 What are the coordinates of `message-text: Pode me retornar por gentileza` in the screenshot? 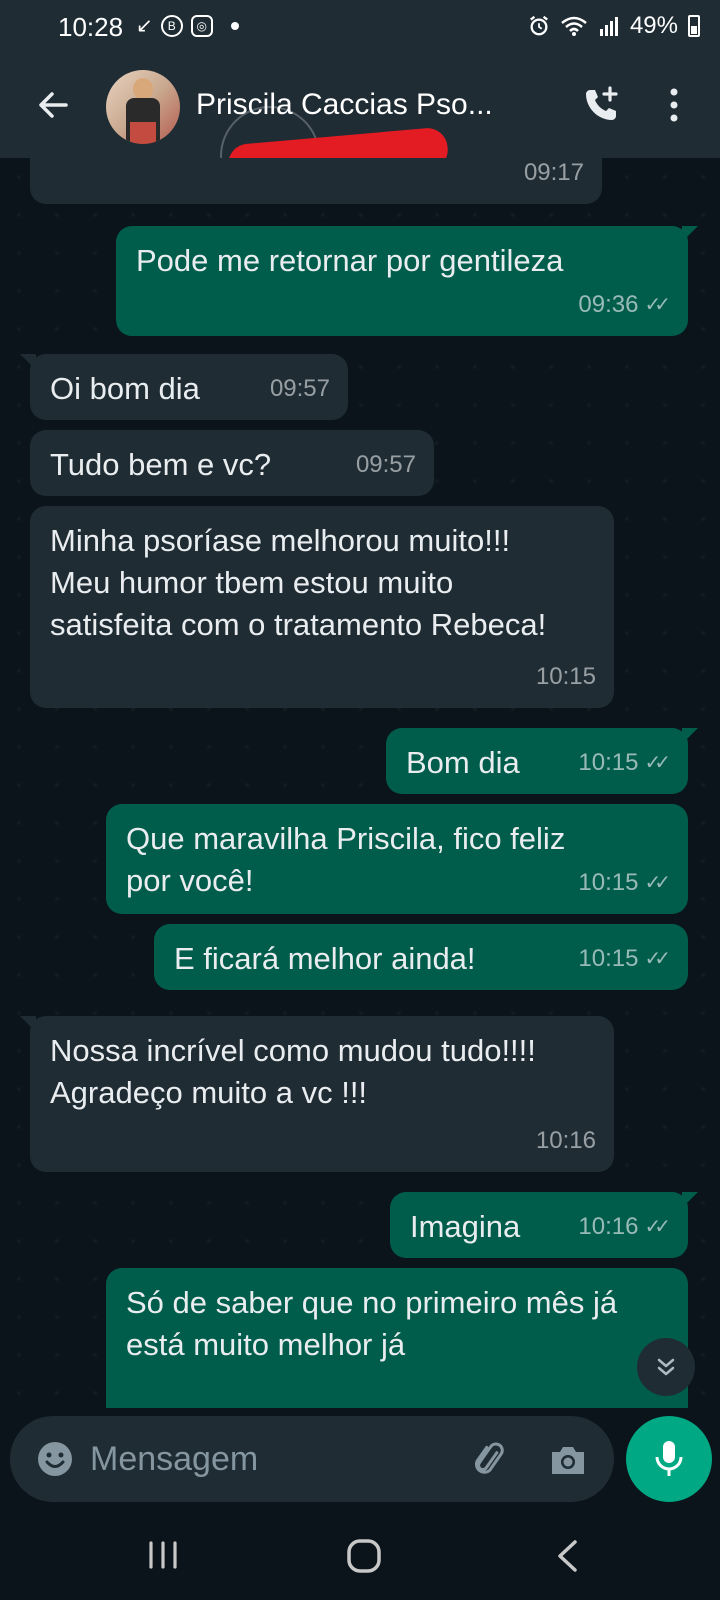 It's located at (350, 260).